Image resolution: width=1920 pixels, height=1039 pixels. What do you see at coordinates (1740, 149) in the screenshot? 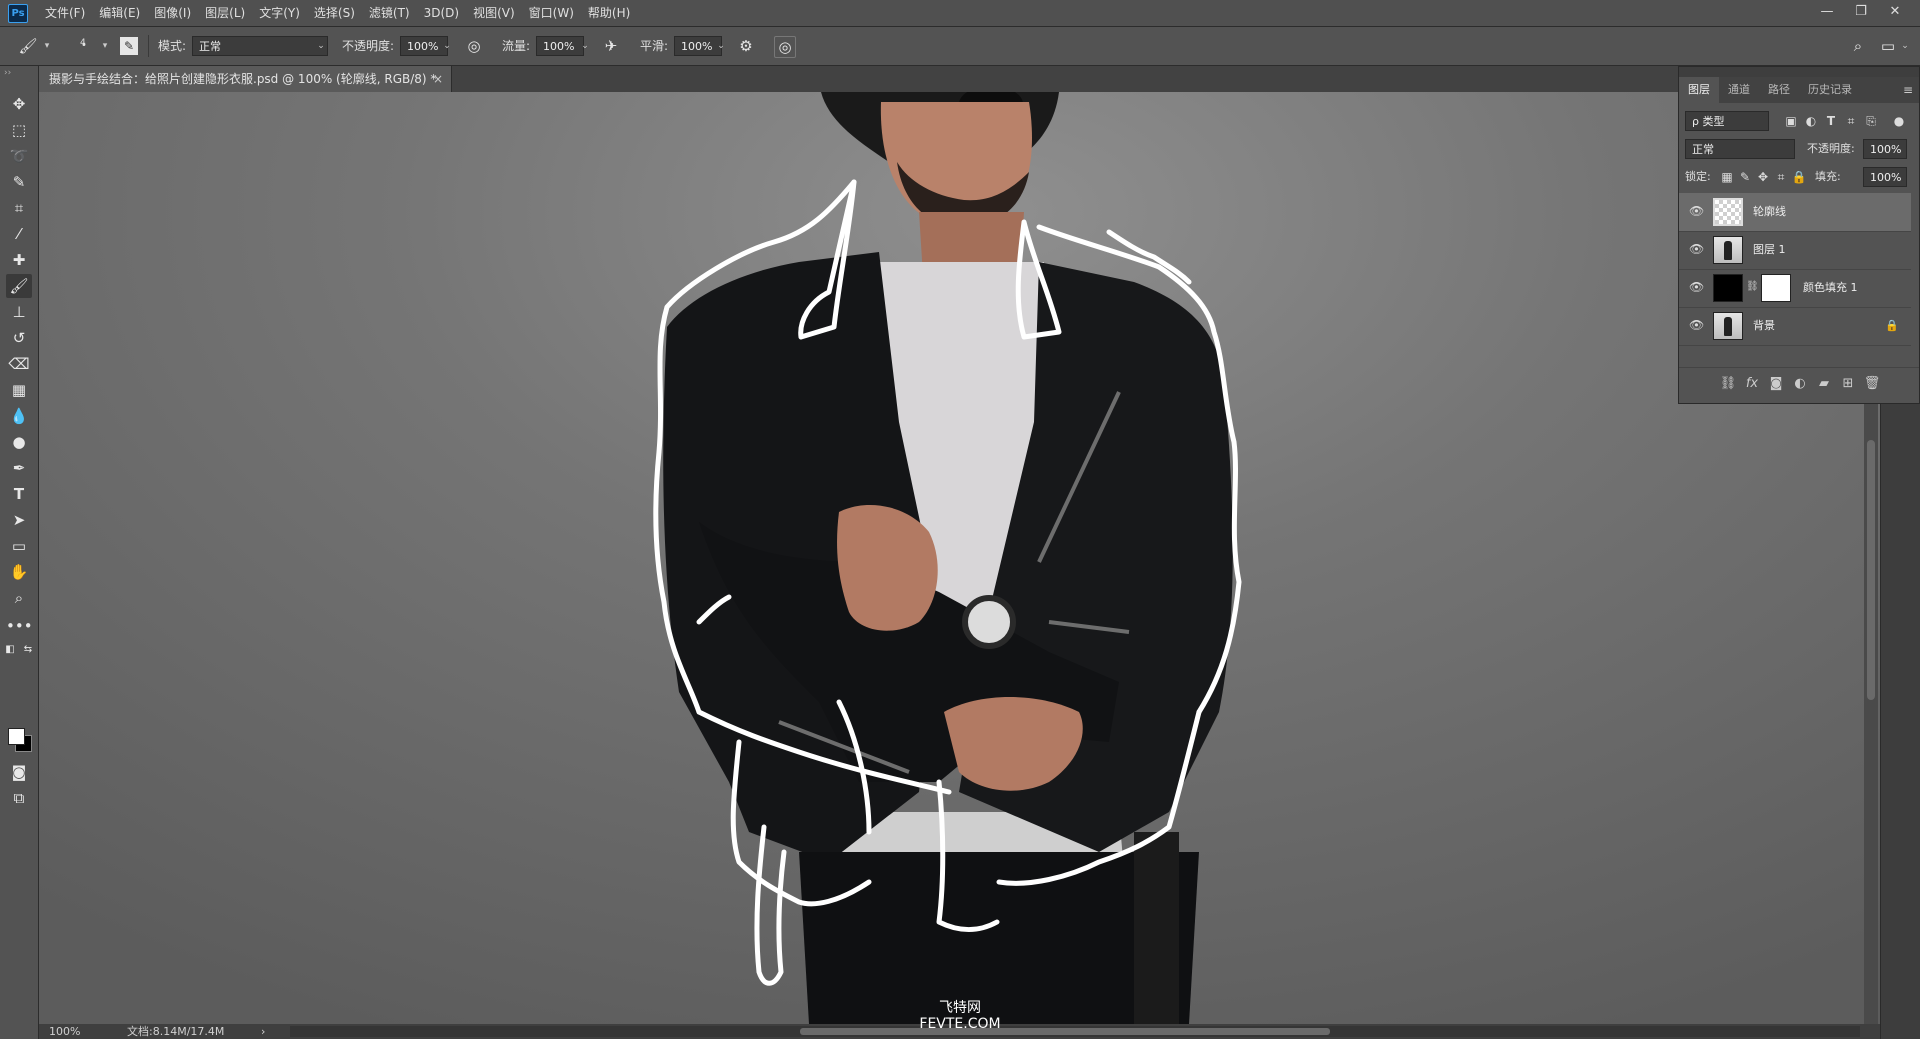
I see `blend-mode-select: 正常` at bounding box center [1740, 149].